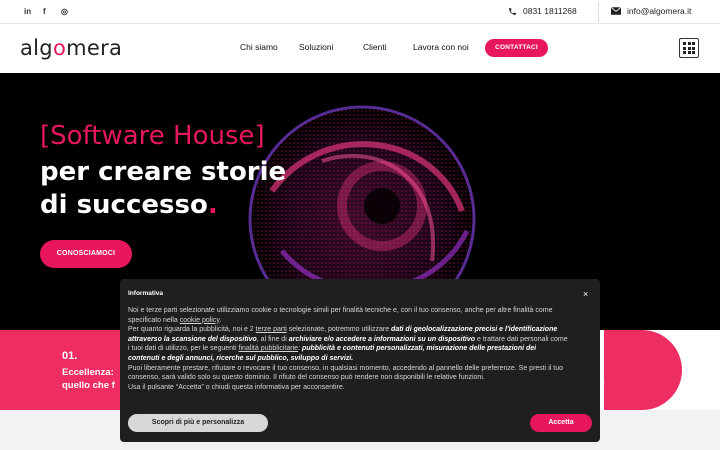 Image resolution: width=720 pixels, height=450 pixels. I want to click on contact-button: CONTATTACI, so click(516, 48).